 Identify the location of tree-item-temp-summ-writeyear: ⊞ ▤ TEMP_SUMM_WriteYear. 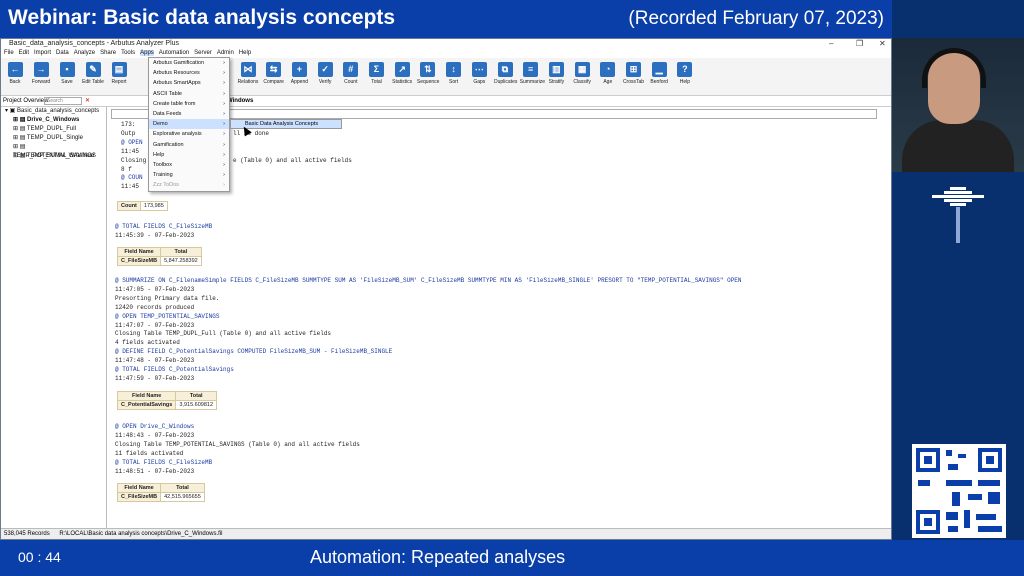
(53, 156).